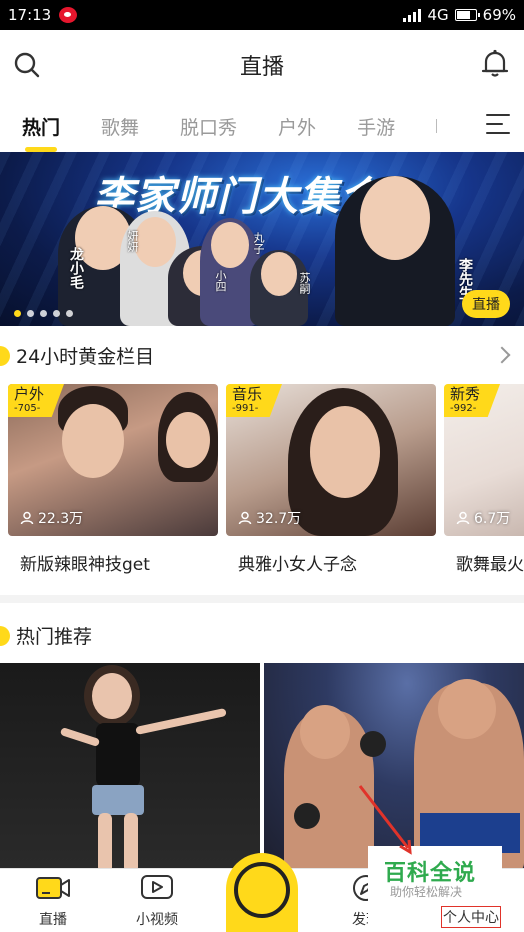  I want to click on pointer-arrow-icon, so click(385, 820).